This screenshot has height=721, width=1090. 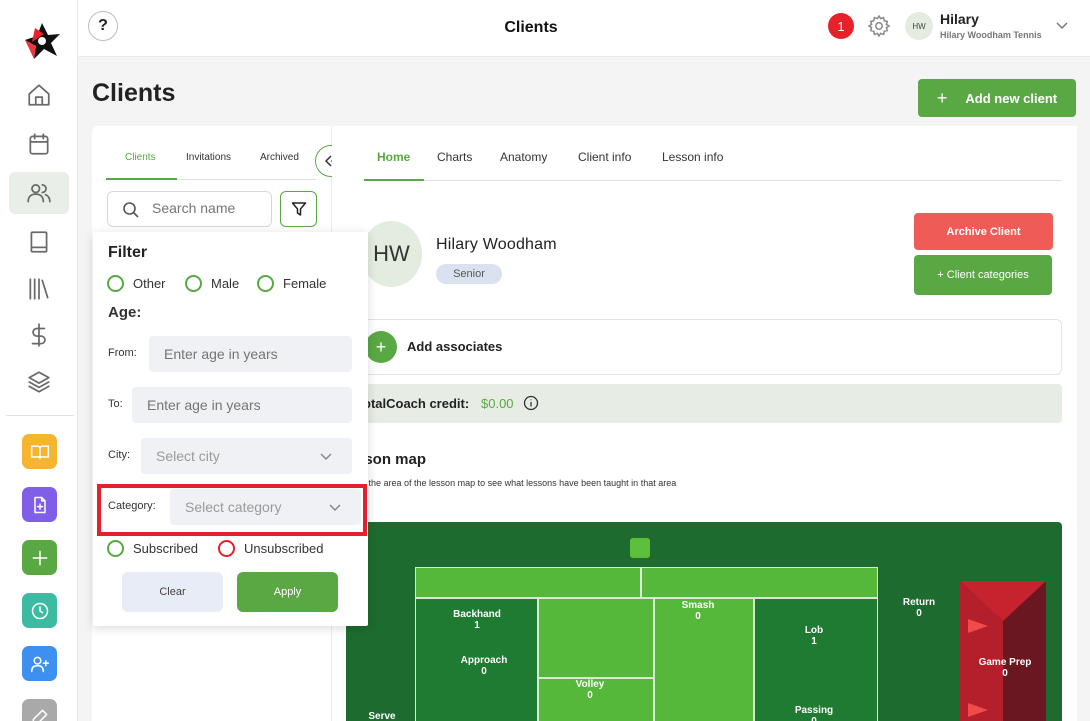 I want to click on book-icon, so click(x=39, y=242).